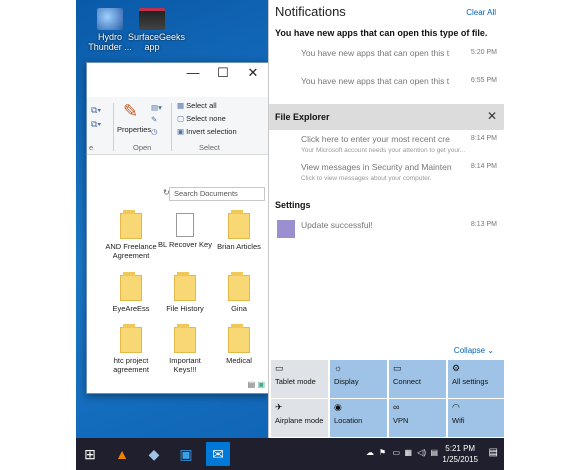 The width and height of the screenshot is (580, 470). What do you see at coordinates (154, 131) in the screenshot?
I see `history-icon: ◷` at bounding box center [154, 131].